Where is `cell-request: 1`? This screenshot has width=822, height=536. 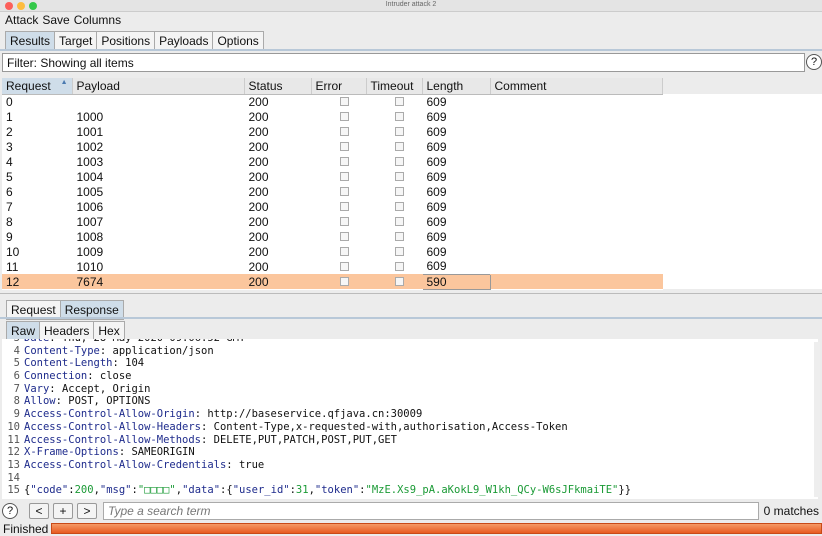 cell-request: 1 is located at coordinates (9, 116).